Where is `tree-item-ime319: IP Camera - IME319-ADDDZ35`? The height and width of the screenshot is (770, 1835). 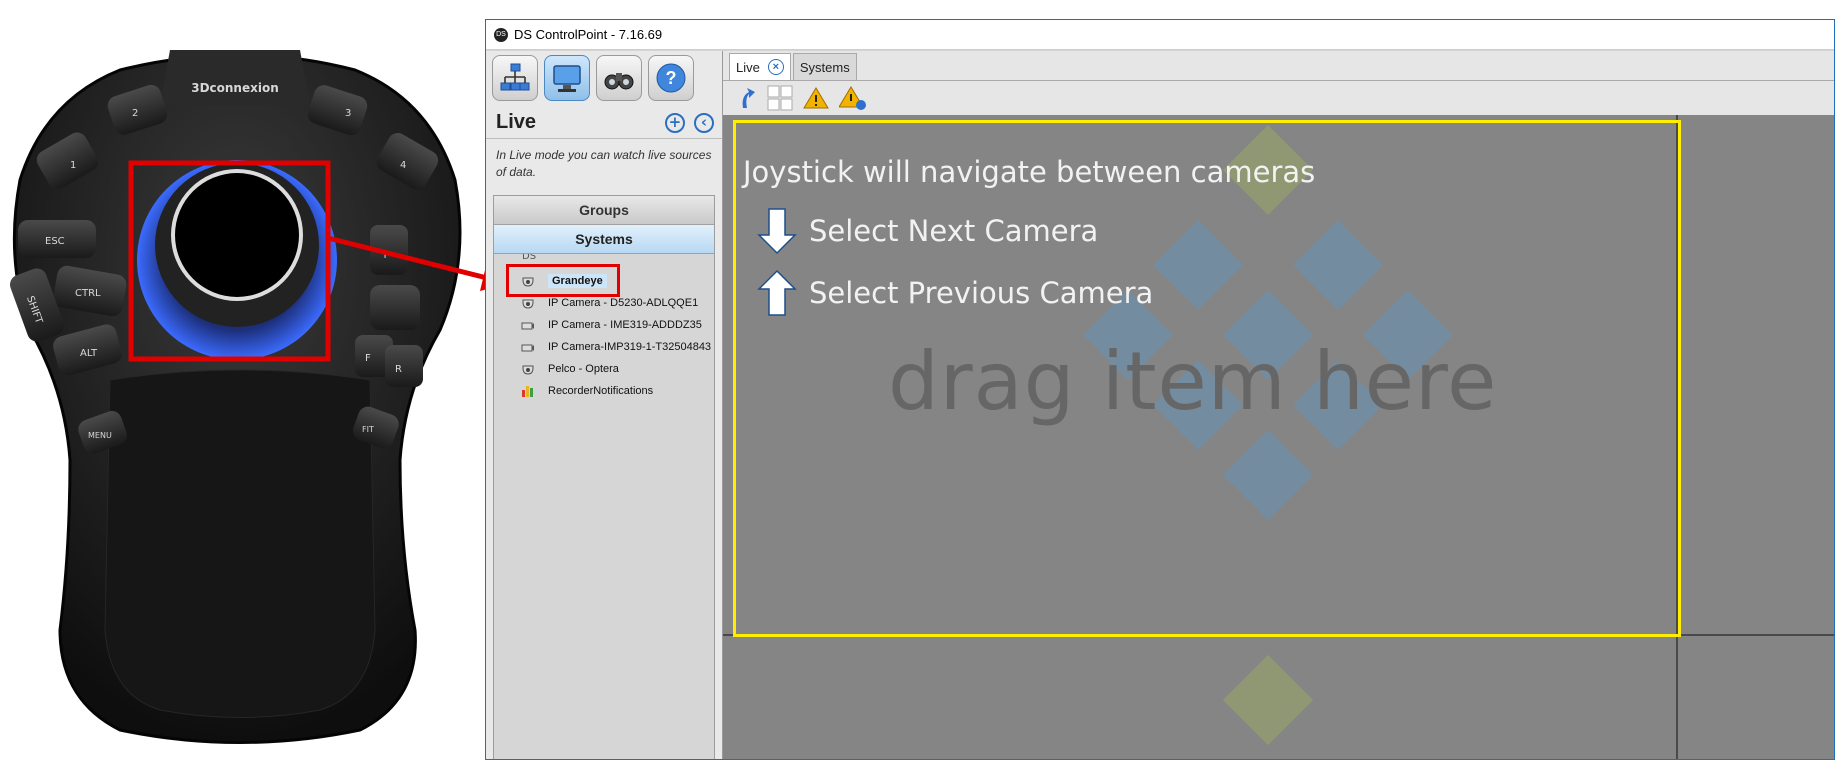
tree-item-ime319: IP Camera - IME319-ADDDZ35 is located at coordinates (604, 325).